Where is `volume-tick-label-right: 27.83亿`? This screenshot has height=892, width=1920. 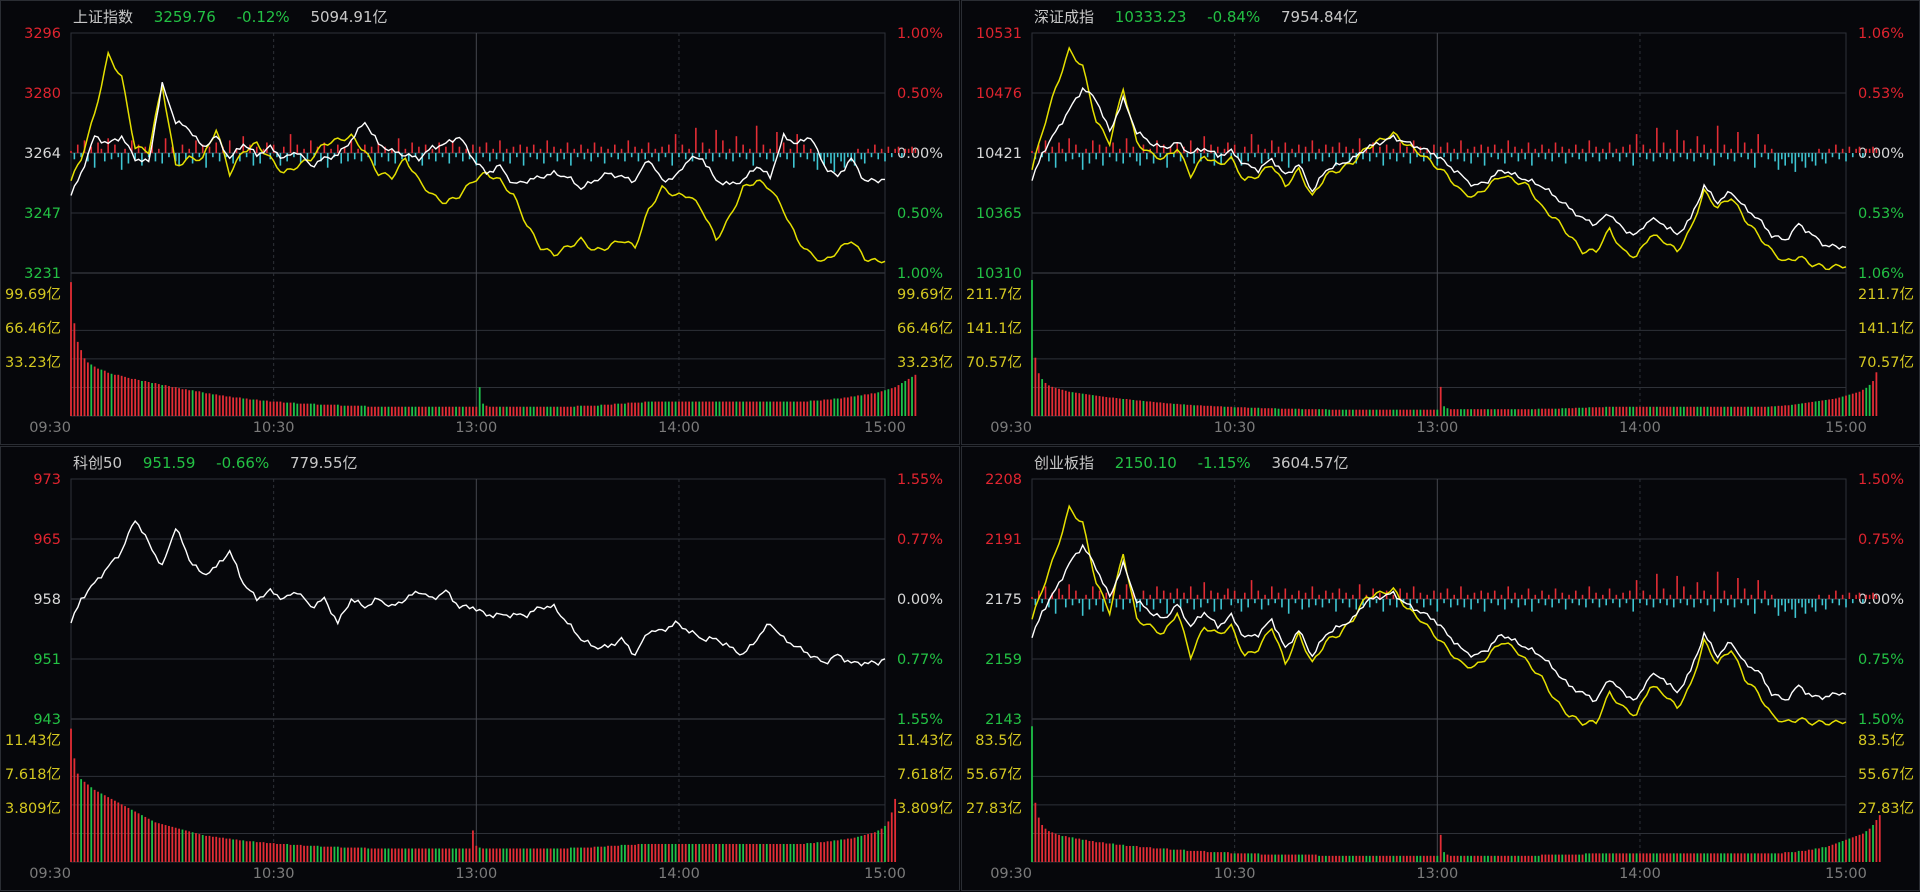
volume-tick-label-right: 27.83亿 is located at coordinates (1886, 808).